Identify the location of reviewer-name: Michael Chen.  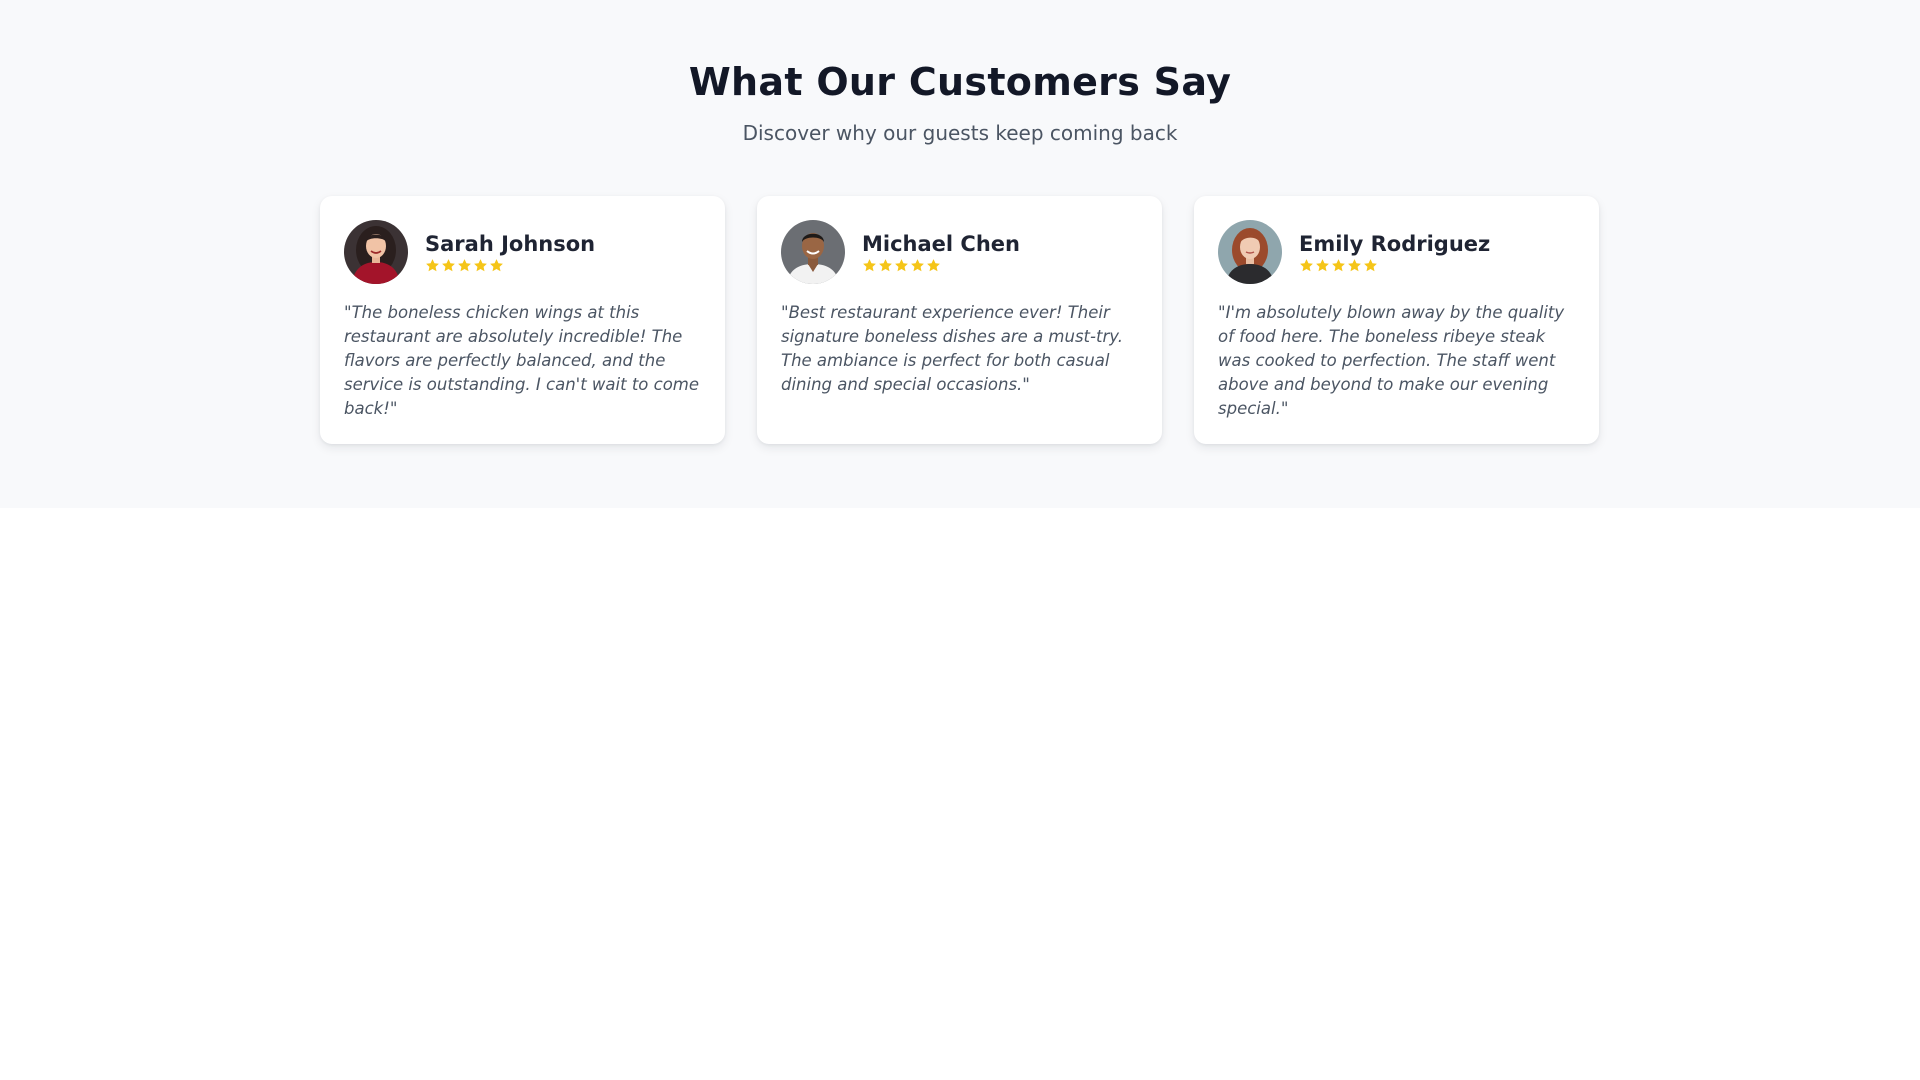
(941, 244).